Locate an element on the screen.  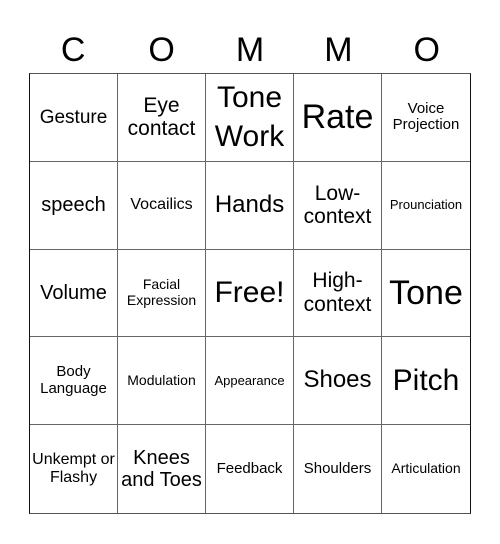
bingo-cell-label: Vocailics is located at coordinates (161, 205).